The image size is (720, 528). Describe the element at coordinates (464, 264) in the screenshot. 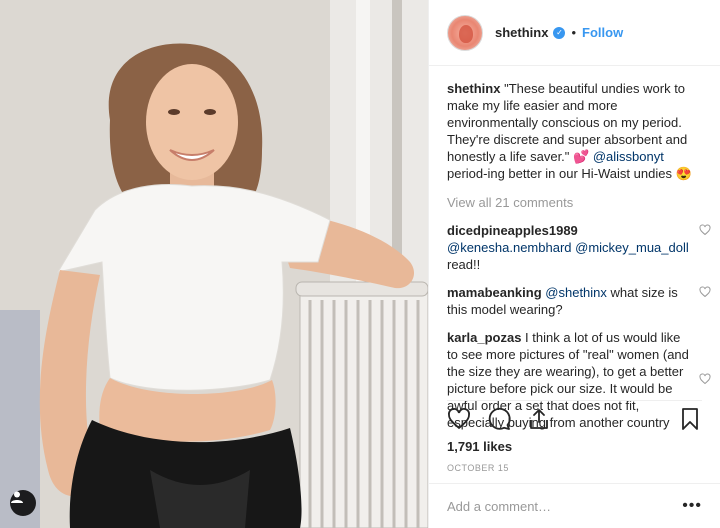

I see `comment-text: read!!` at that location.